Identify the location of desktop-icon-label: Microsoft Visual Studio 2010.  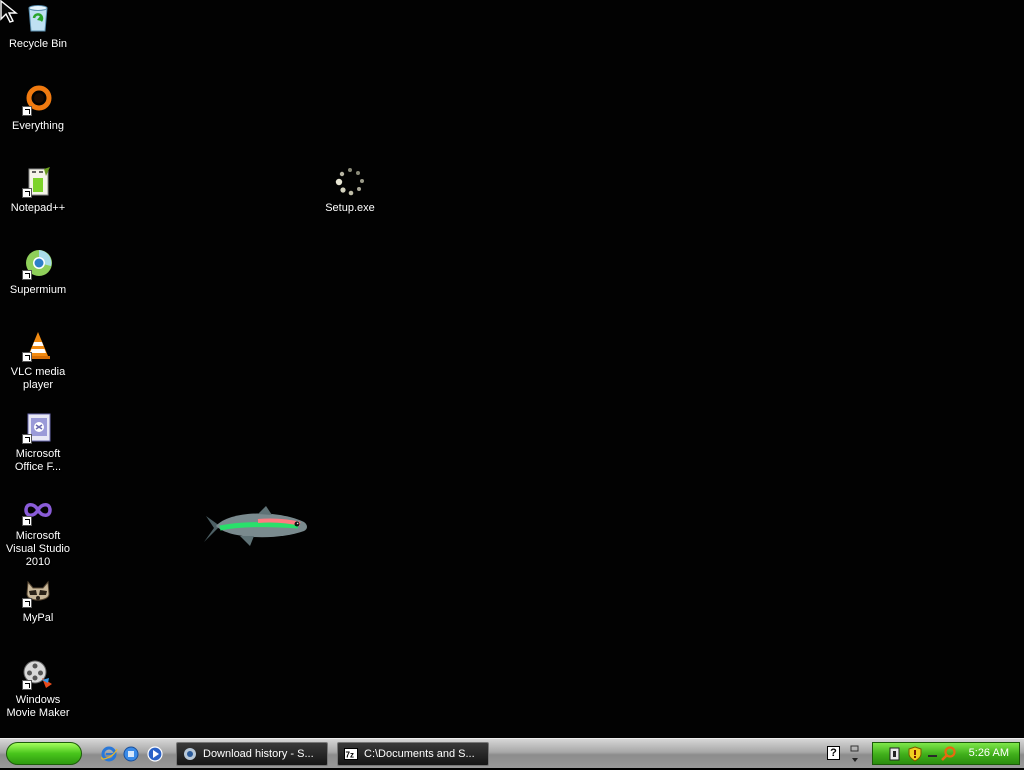
(37, 549).